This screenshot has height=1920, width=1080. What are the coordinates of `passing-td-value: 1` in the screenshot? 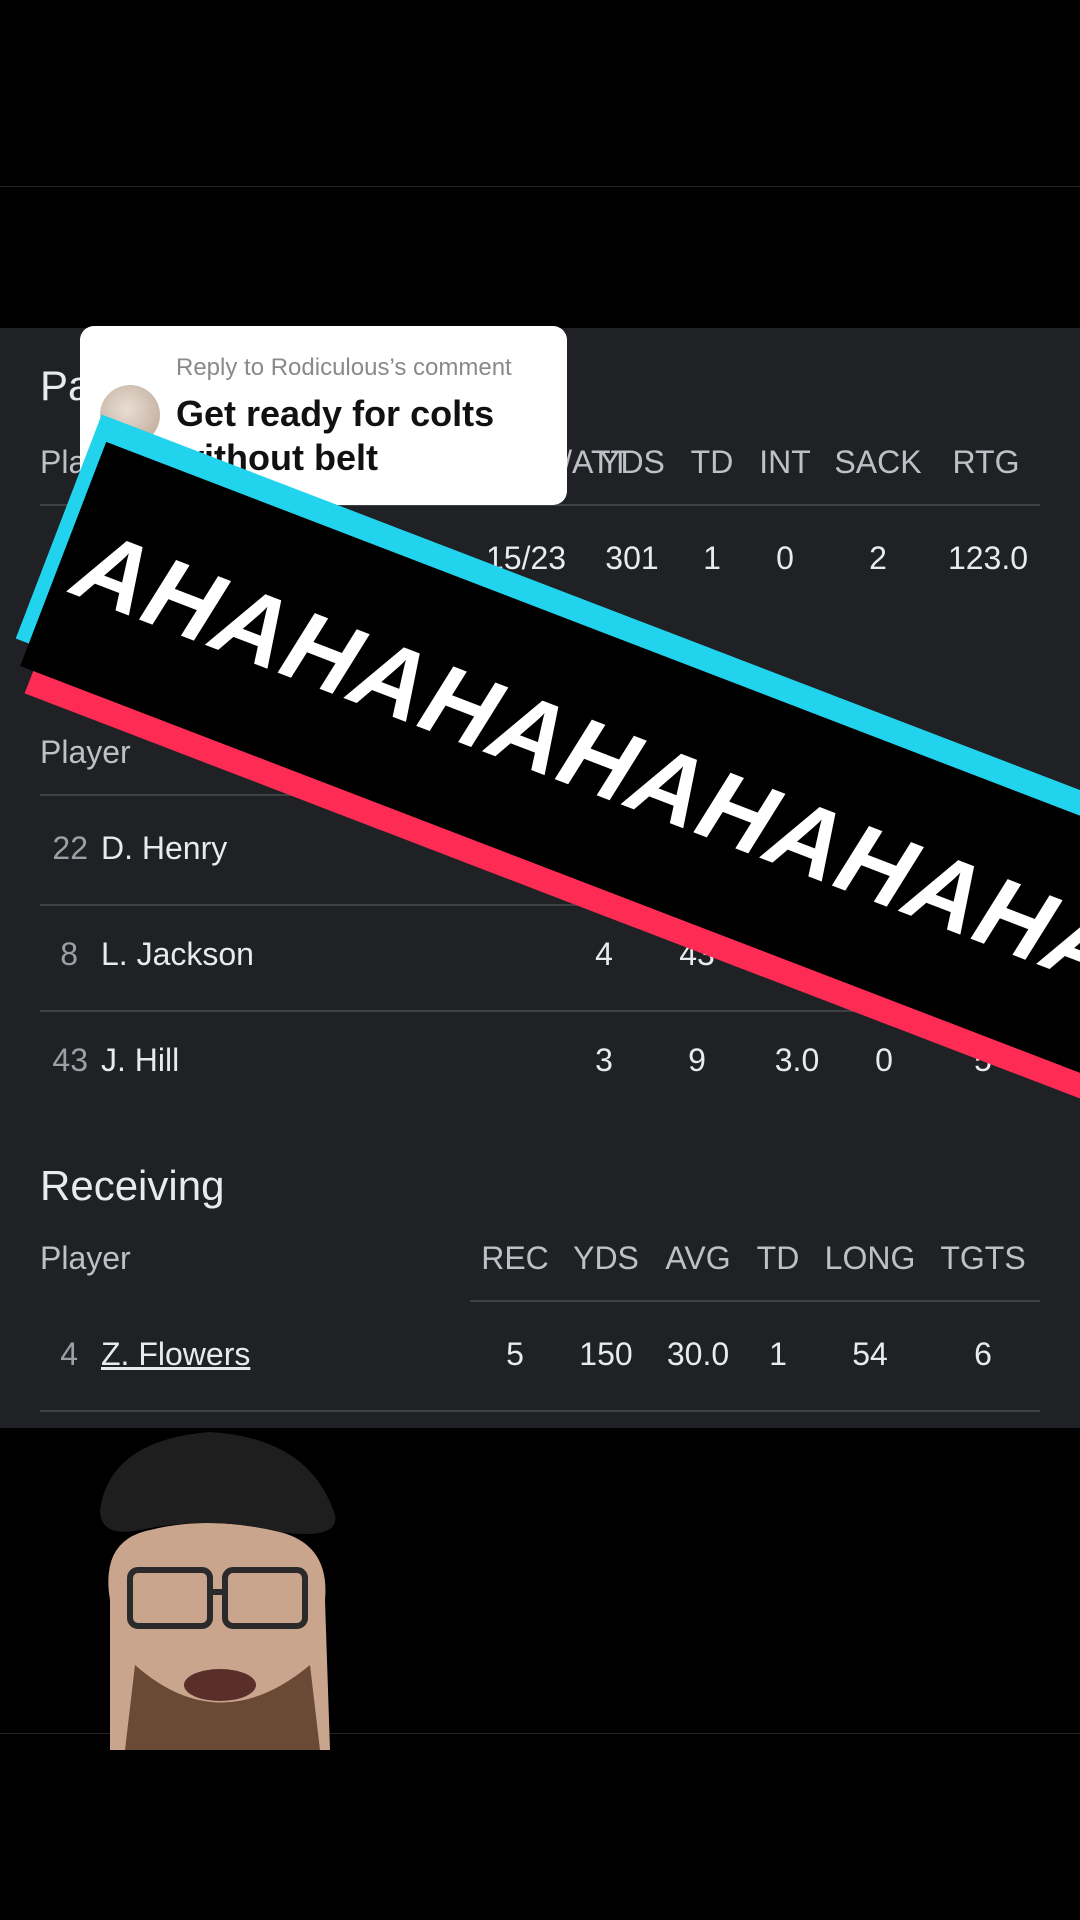 It's located at (712, 558).